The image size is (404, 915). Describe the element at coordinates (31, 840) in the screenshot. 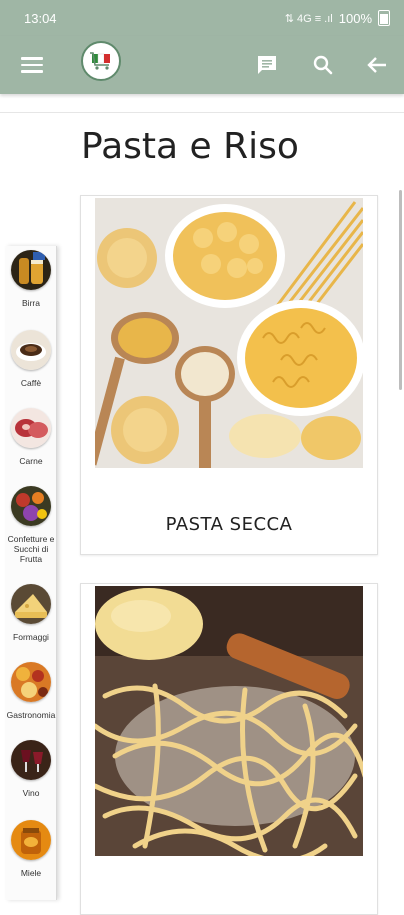

I see `honey-thumbnail` at that location.